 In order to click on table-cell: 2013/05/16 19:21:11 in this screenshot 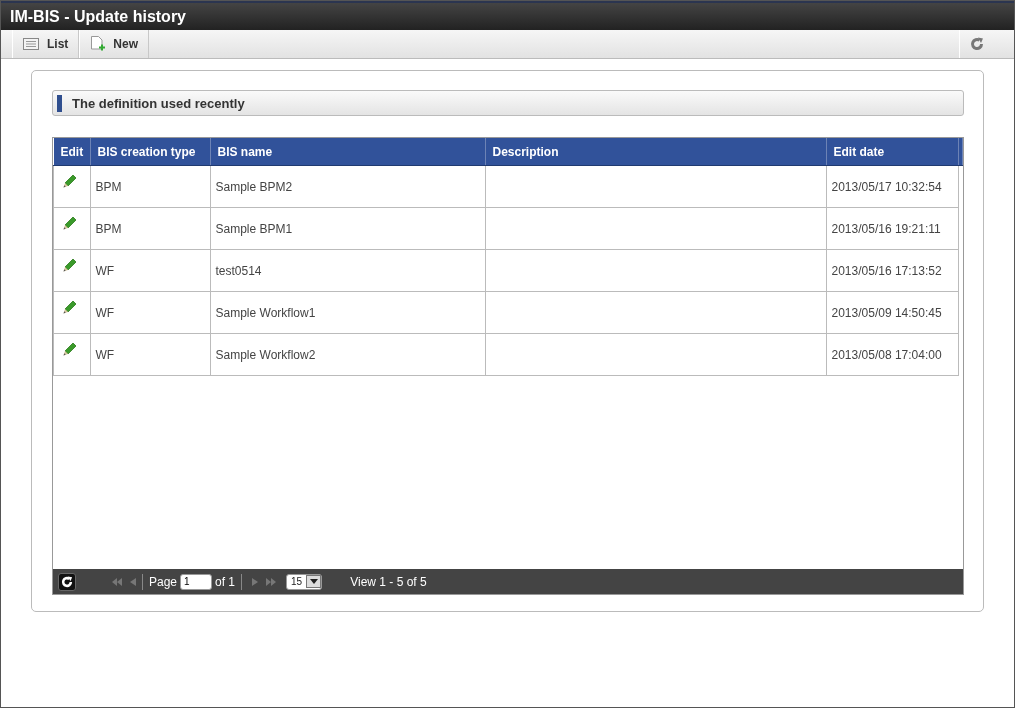, I will do `click(892, 228)`.